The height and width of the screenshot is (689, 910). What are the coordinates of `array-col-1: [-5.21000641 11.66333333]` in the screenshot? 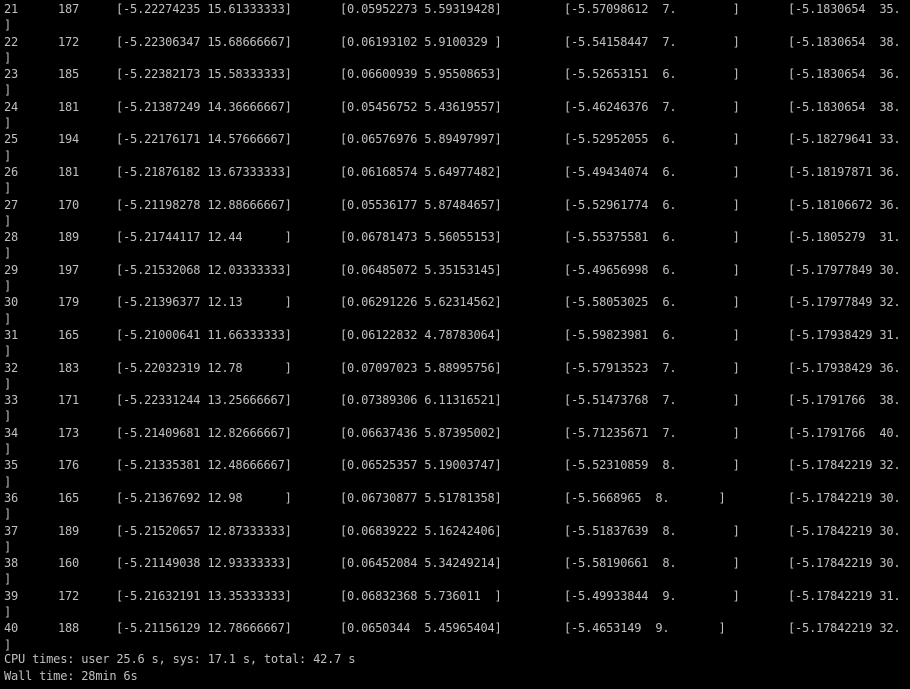 It's located at (204, 335).